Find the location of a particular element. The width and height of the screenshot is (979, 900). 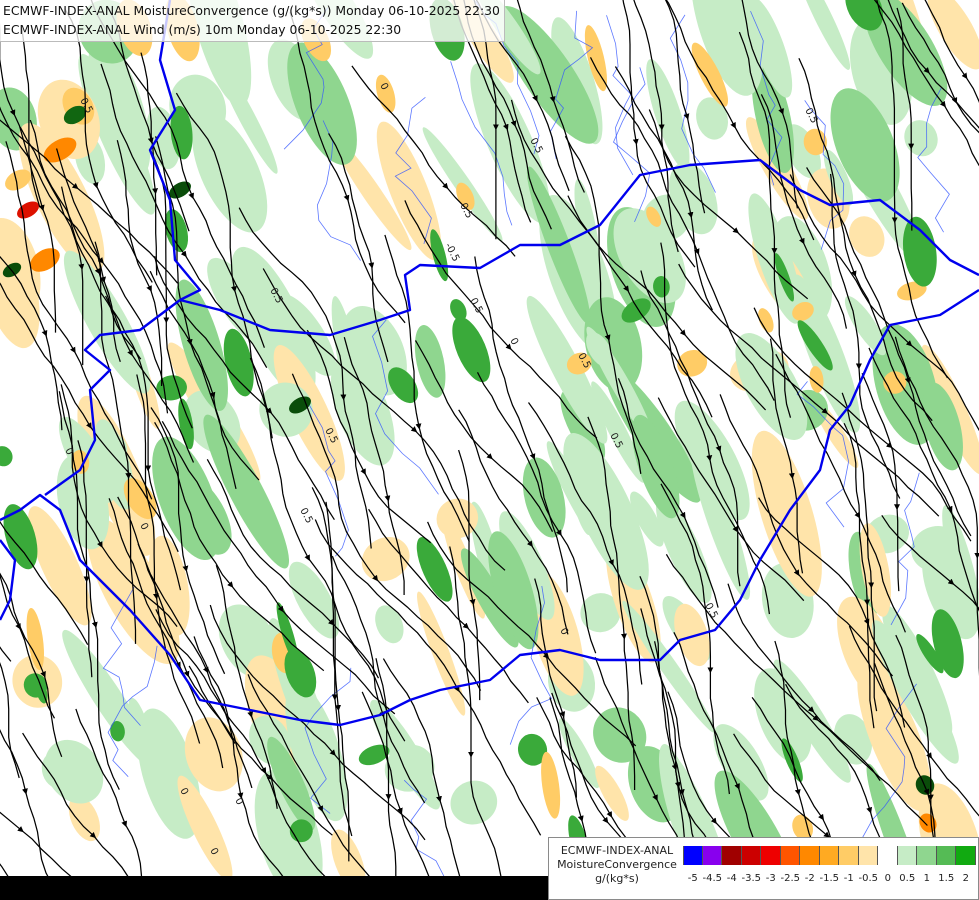

legend-tick-label: -3 is located at coordinates (770, 878).